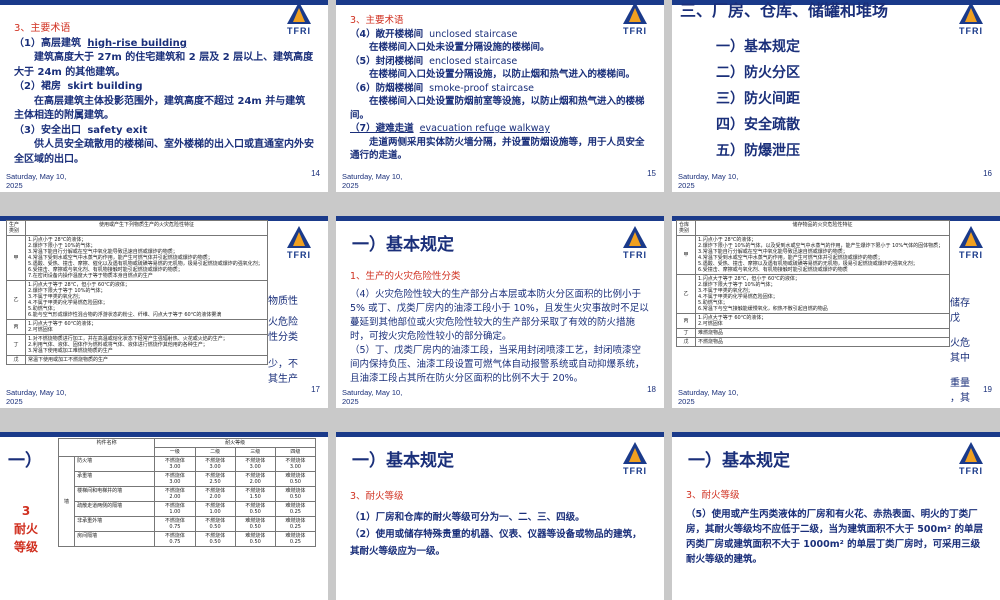 The image size is (1000, 600). Describe the element at coordinates (651, 389) in the screenshot. I see `slide-number: 18` at that location.